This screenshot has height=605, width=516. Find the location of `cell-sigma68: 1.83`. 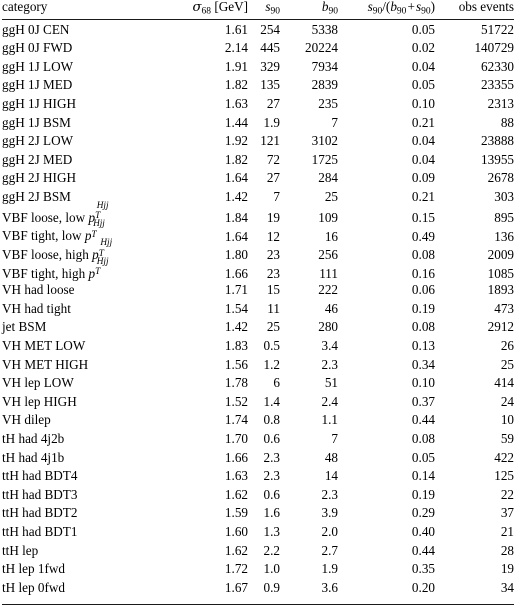

cell-sigma68: 1.83 is located at coordinates (236, 345).